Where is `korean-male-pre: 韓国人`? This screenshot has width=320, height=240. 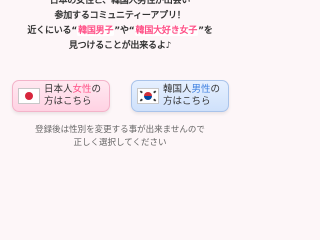 korean-male-pre: 韓国人 is located at coordinates (177, 89).